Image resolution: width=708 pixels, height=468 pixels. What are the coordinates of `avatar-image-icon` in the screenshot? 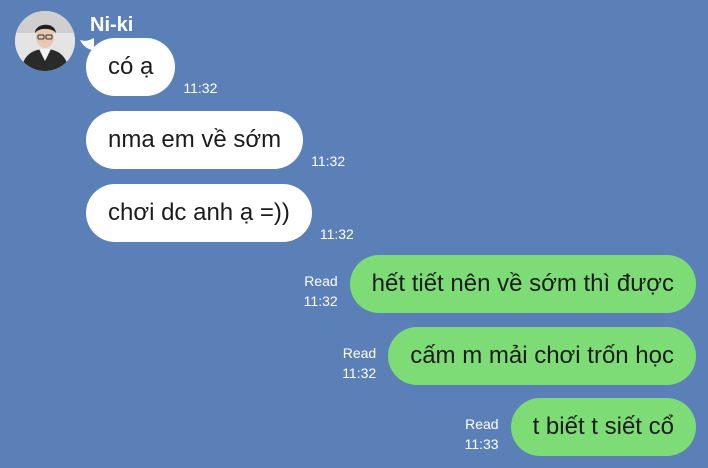 It's located at (45, 41).